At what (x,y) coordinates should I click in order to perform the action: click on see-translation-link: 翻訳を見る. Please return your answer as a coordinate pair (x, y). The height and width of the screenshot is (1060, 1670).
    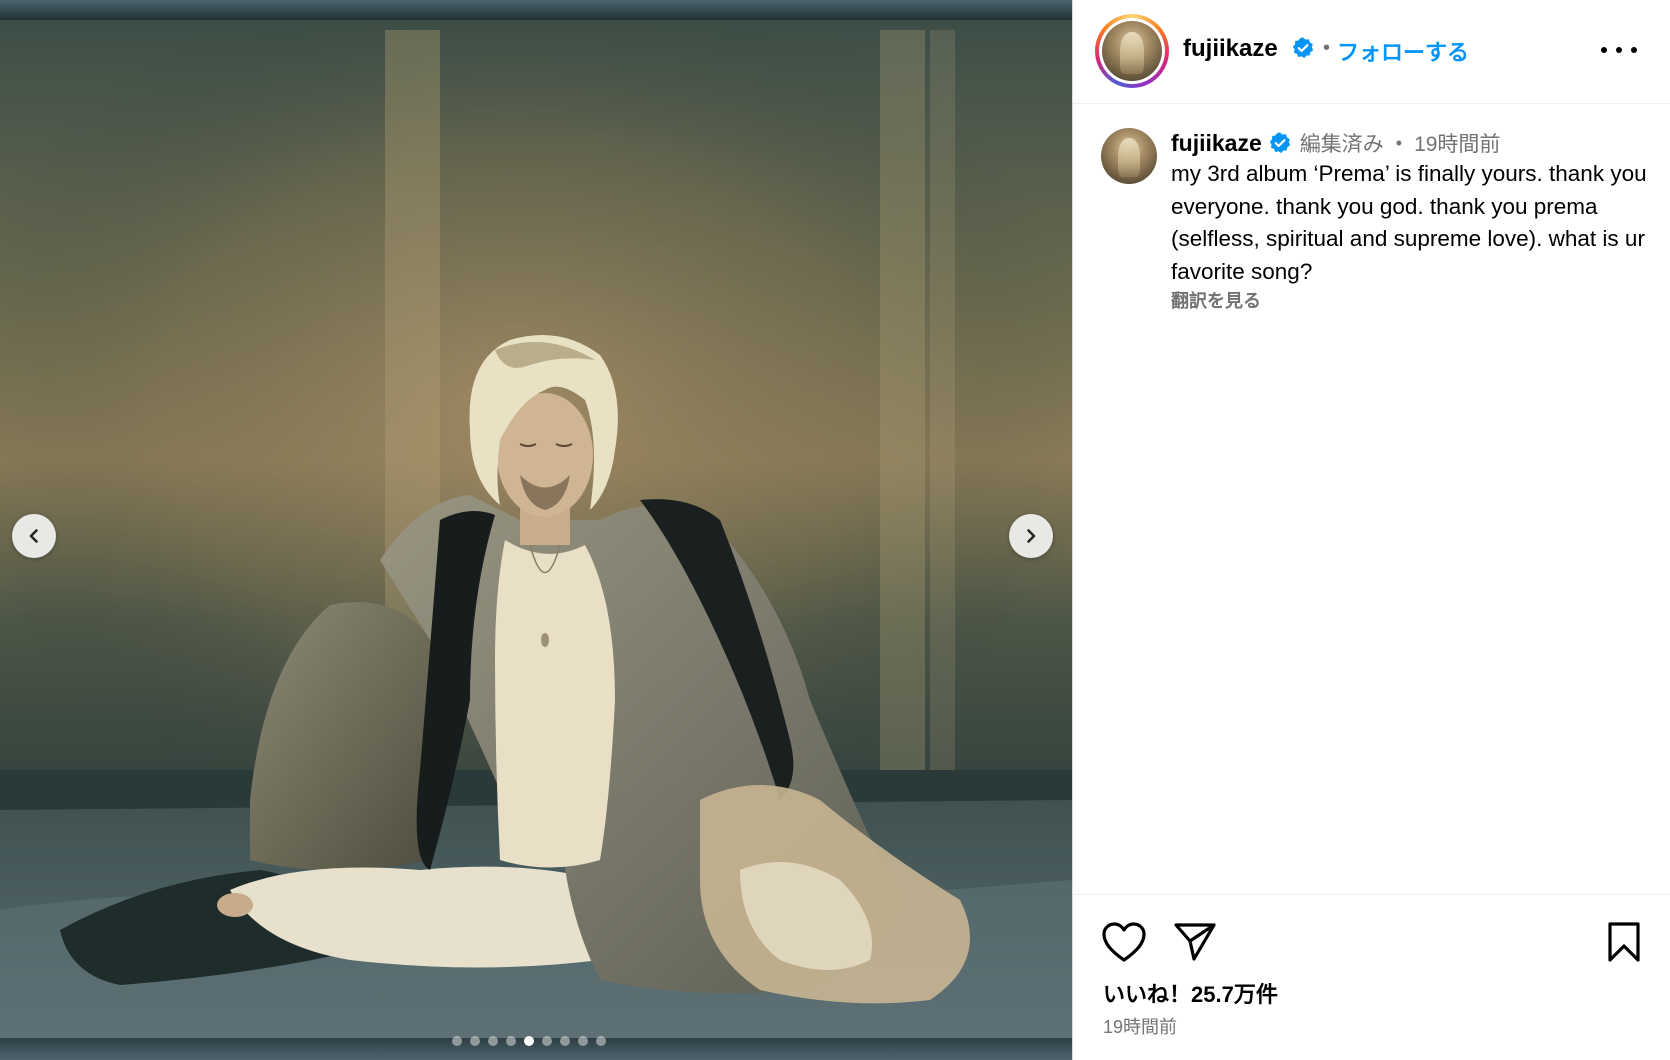
    Looking at the image, I should click on (1216, 300).